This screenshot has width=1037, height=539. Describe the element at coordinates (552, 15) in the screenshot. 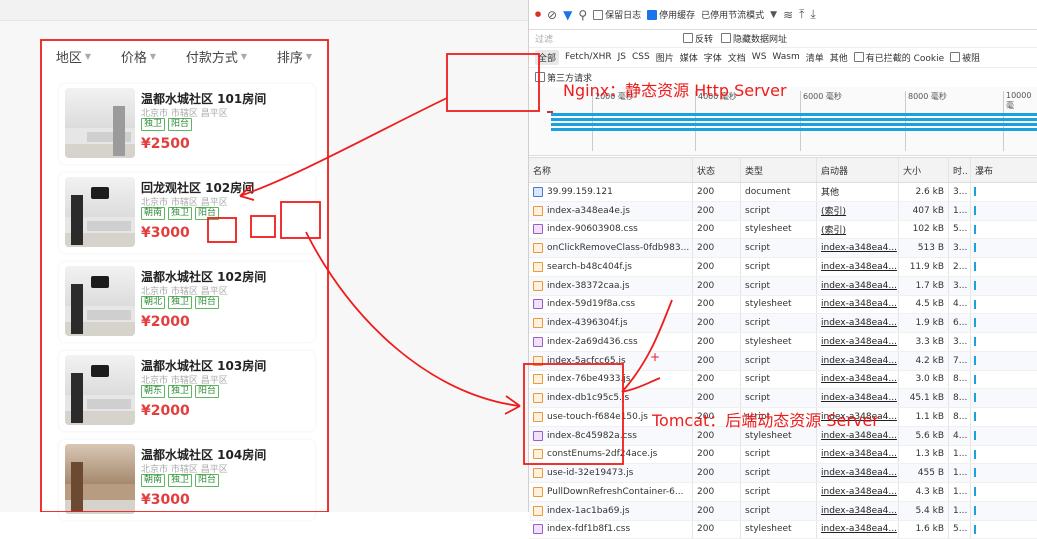

I see `clear-icon: ⊘` at that location.